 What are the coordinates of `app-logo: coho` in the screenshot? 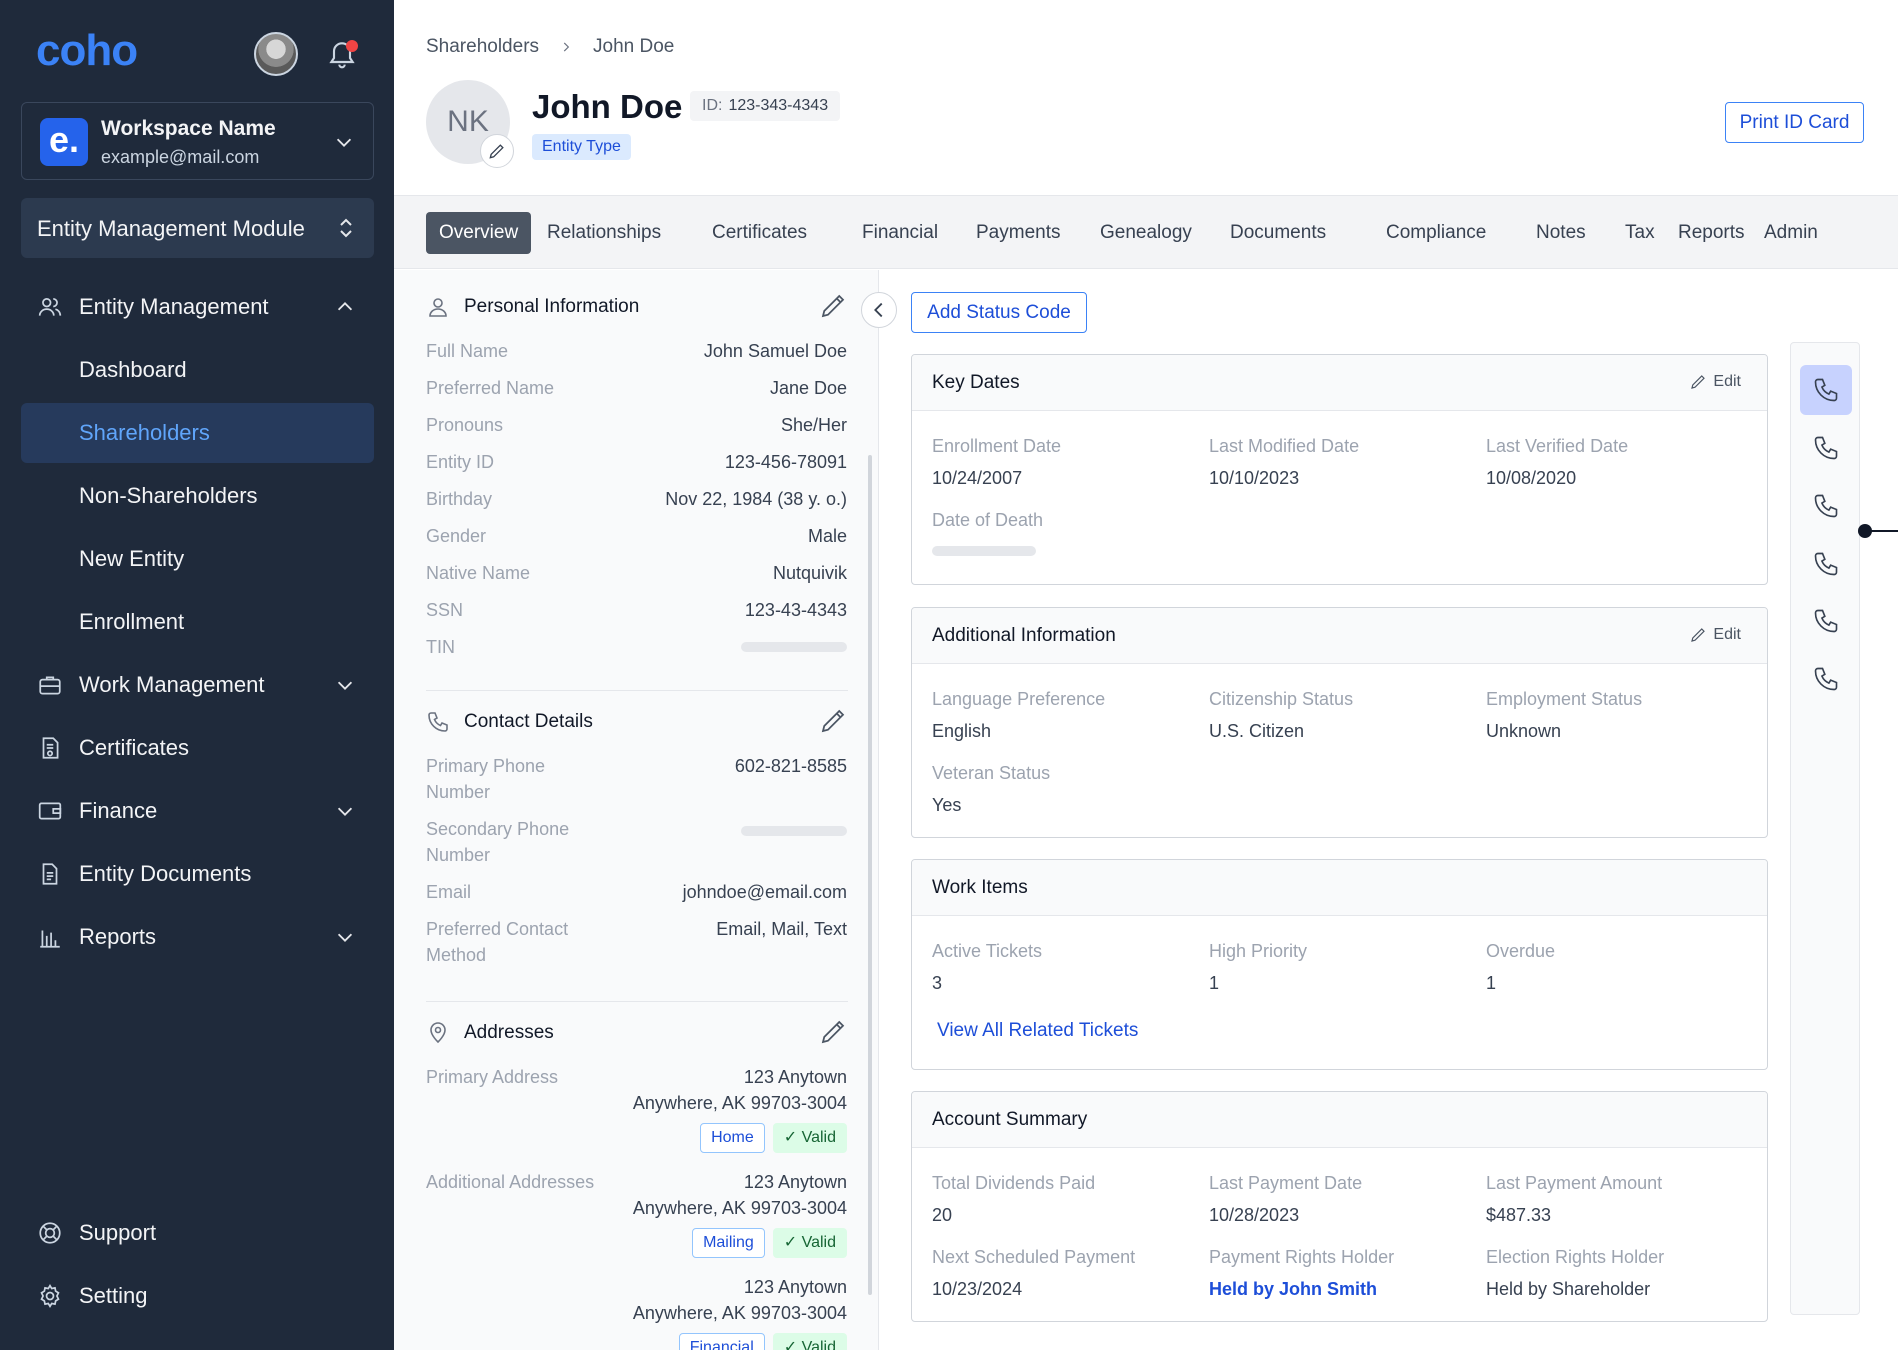 It's located at (87, 51).